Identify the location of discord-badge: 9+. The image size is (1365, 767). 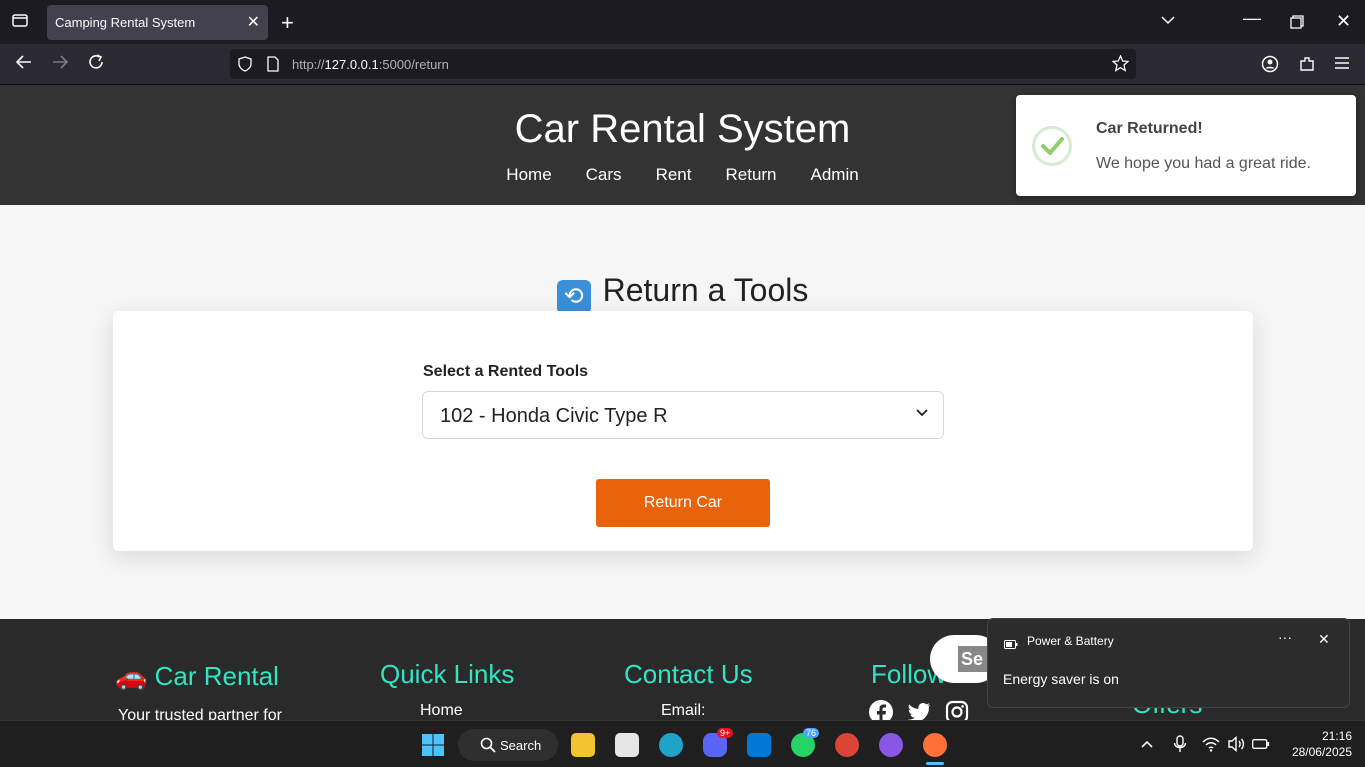
(725, 733).